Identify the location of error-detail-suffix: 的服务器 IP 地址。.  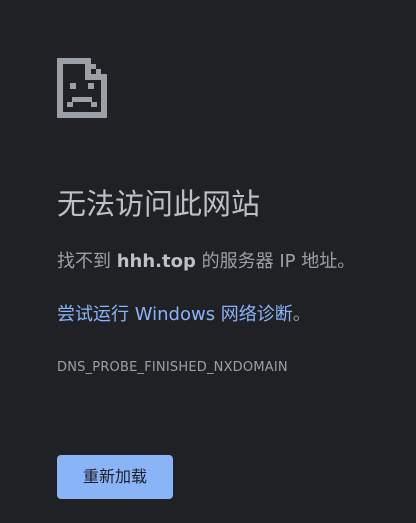
(275, 261).